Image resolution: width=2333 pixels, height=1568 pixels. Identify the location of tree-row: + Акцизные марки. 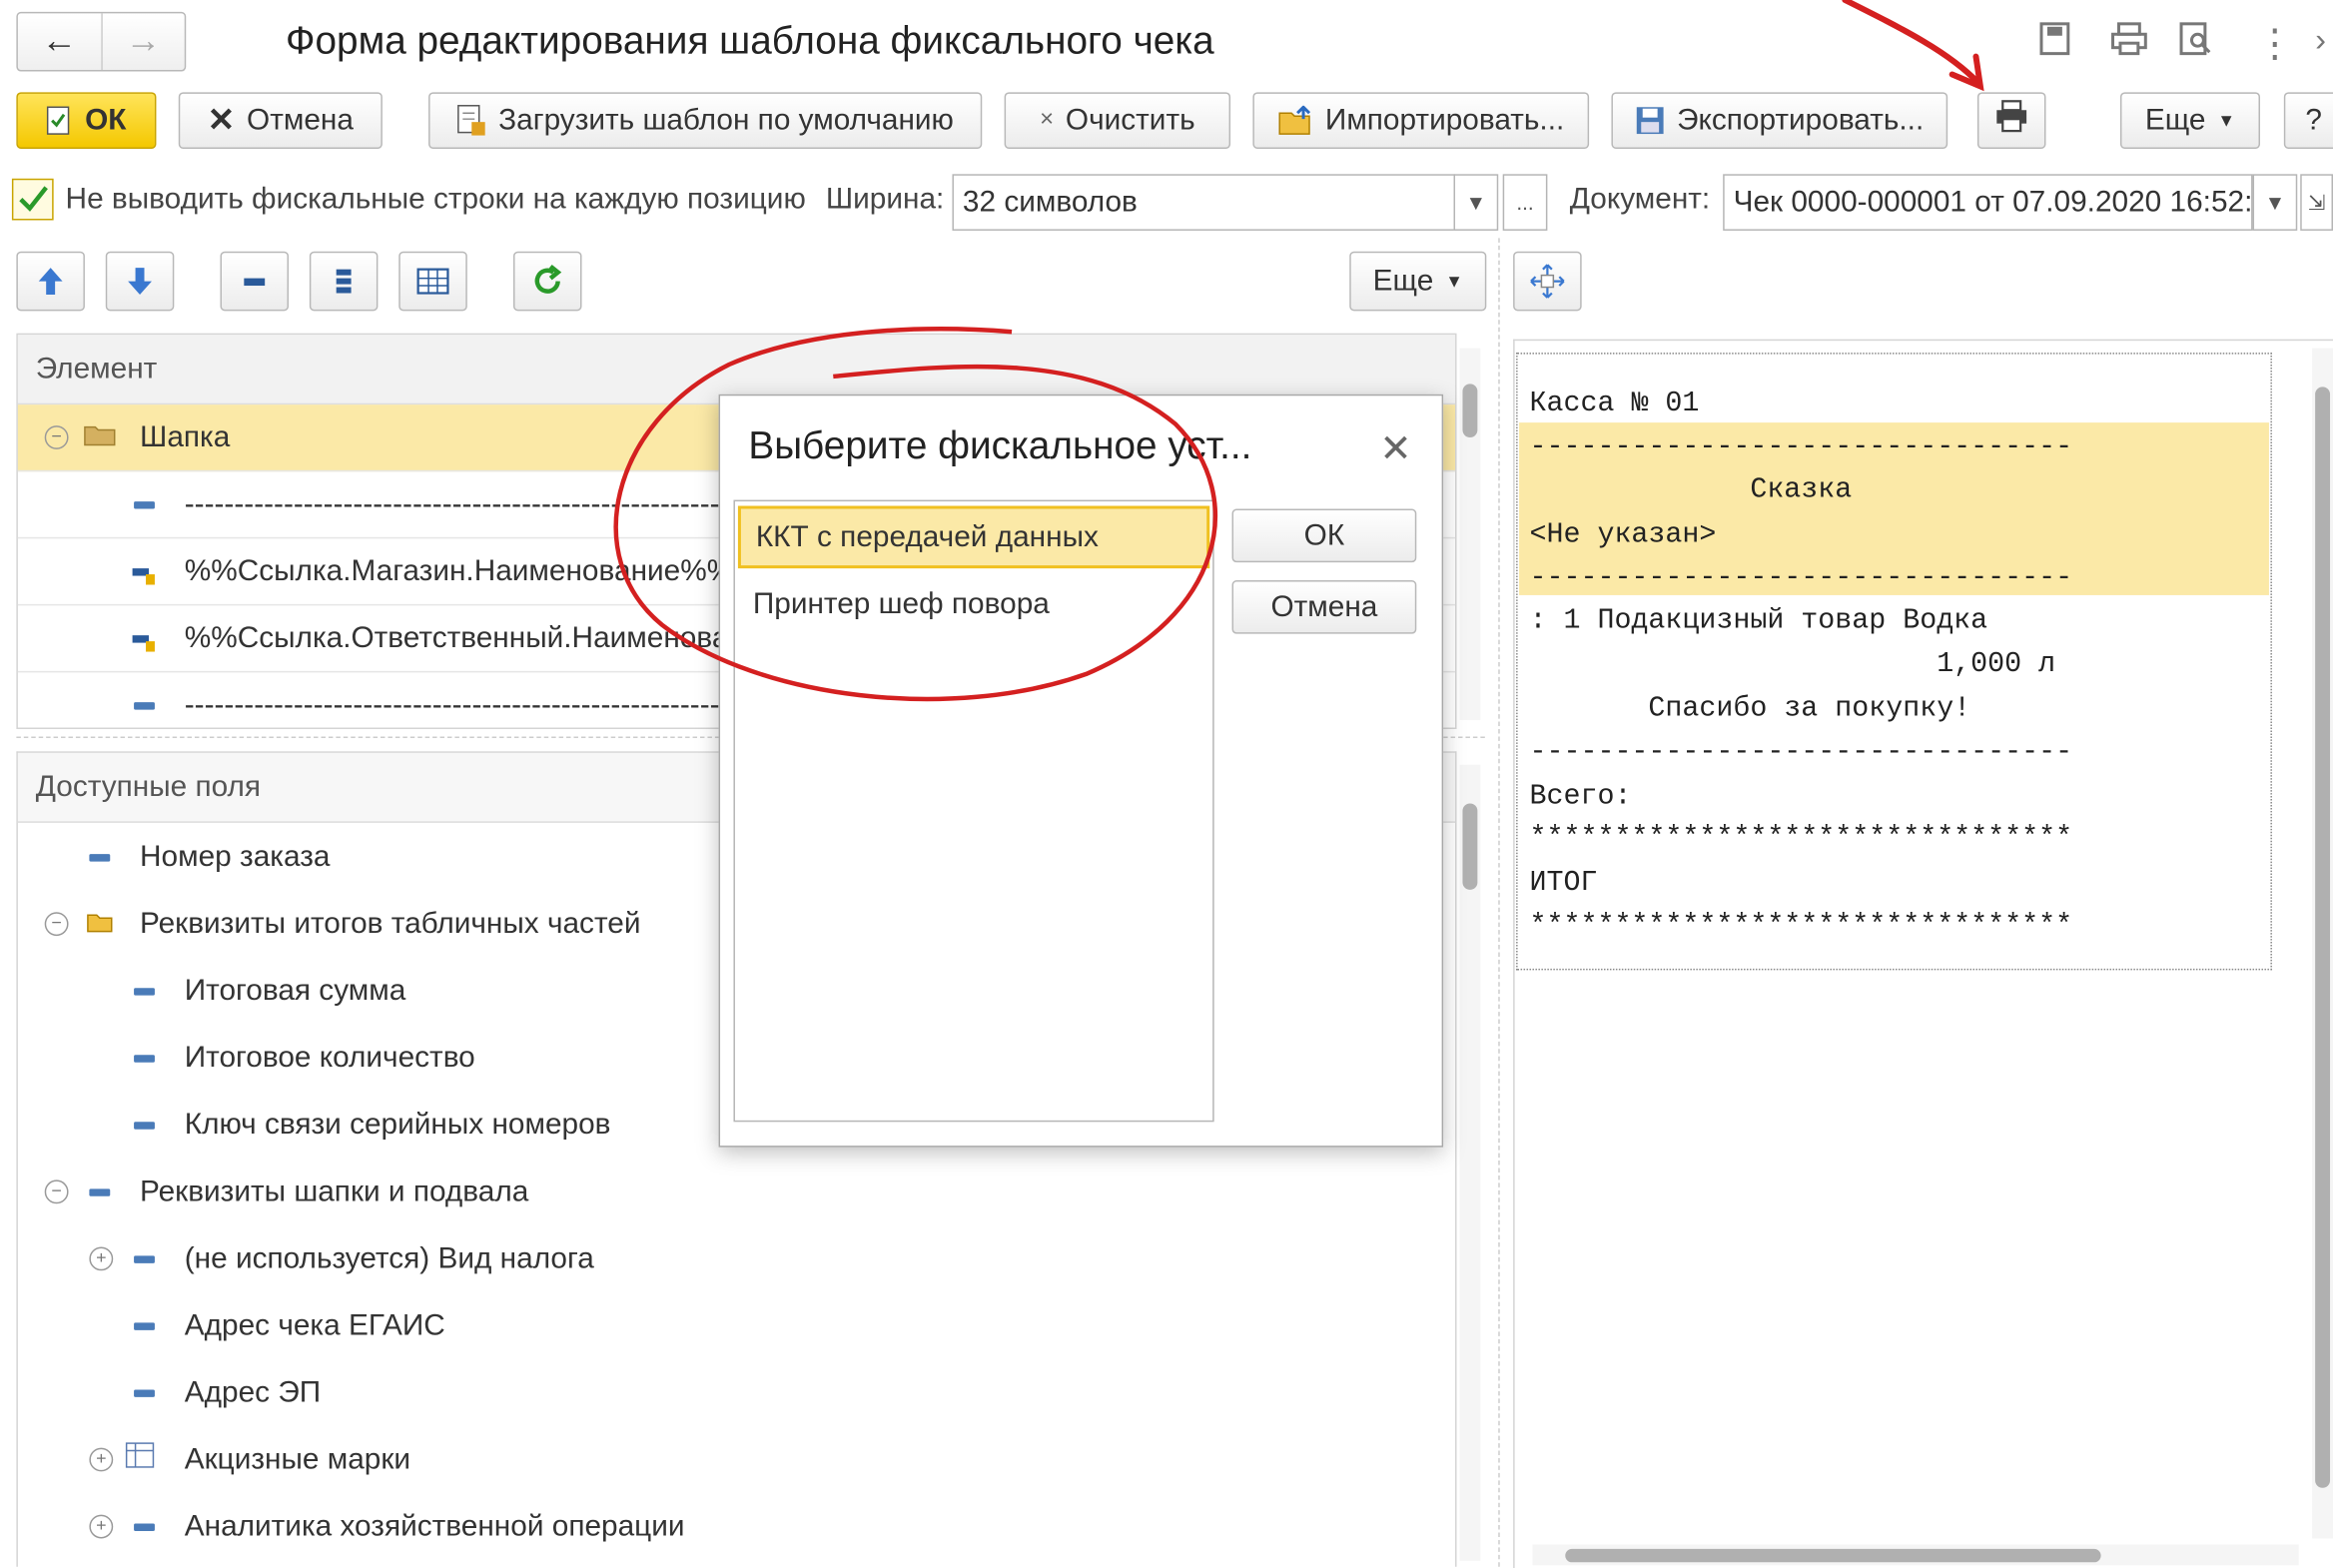
(736, 1460).